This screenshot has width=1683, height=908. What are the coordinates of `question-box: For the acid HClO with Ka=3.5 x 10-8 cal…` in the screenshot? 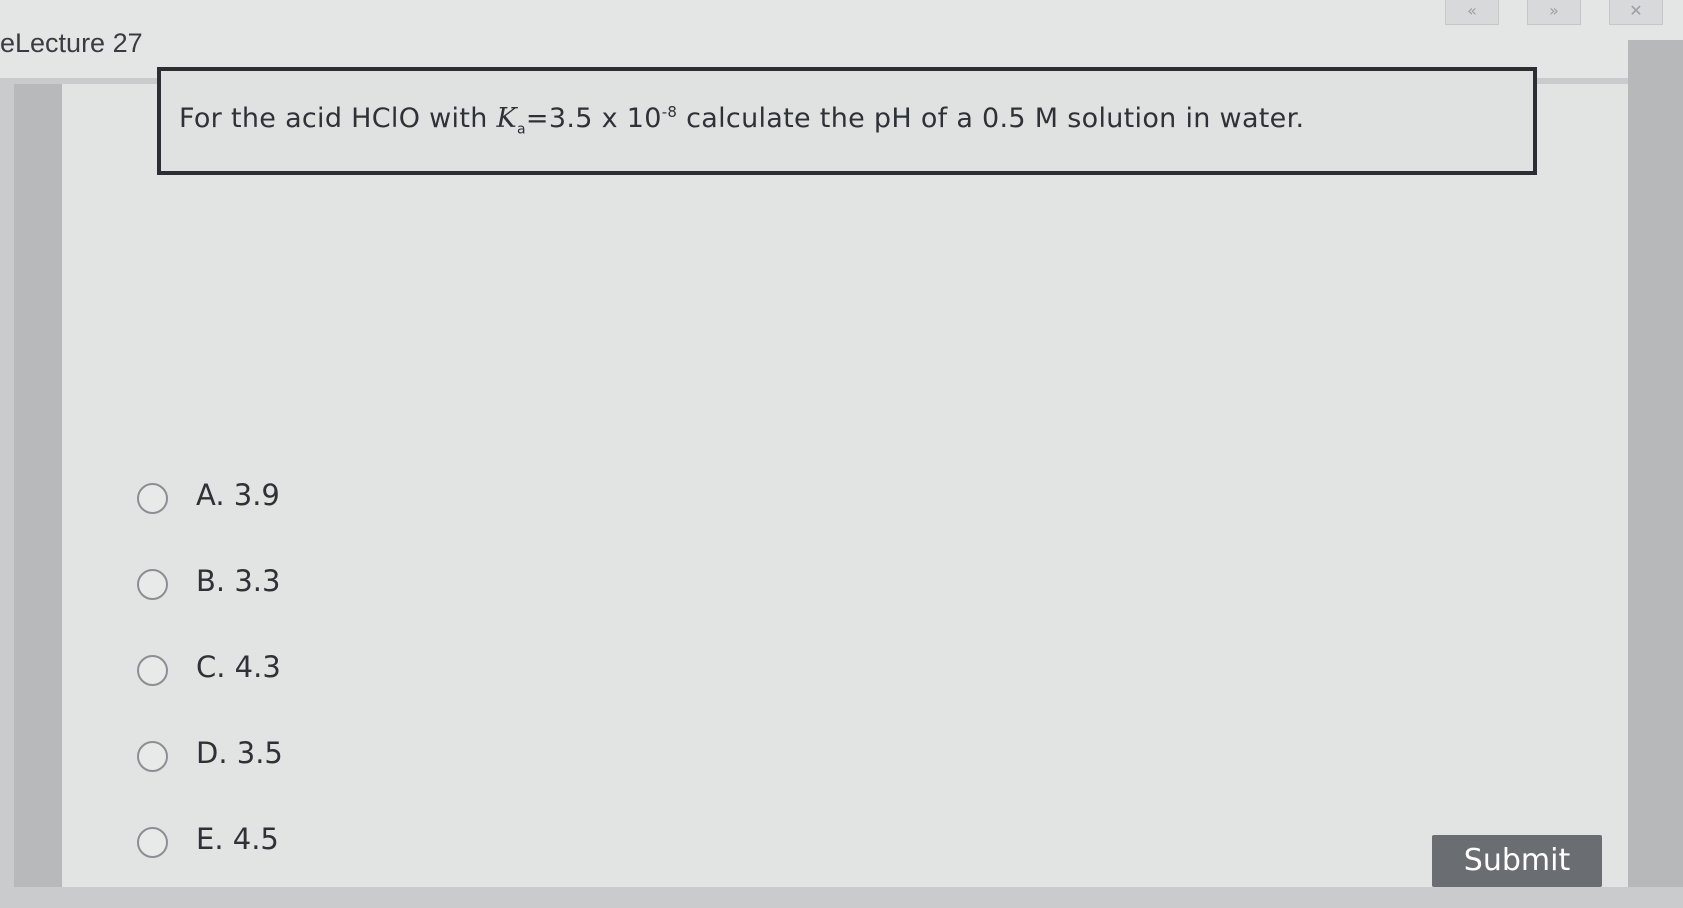 It's located at (847, 121).